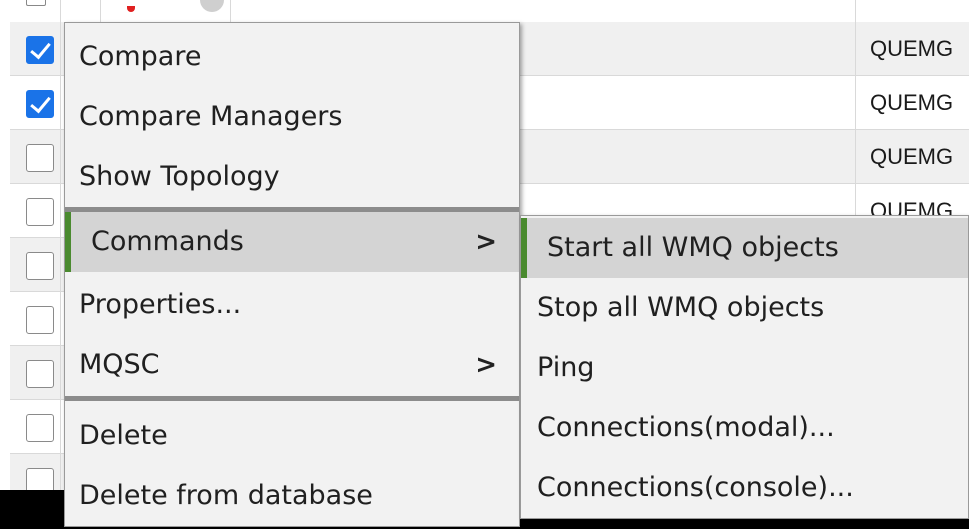 The image size is (969, 529). What do you see at coordinates (292, 177) in the screenshot?
I see `menu-item-show-topology: Show Topology` at bounding box center [292, 177].